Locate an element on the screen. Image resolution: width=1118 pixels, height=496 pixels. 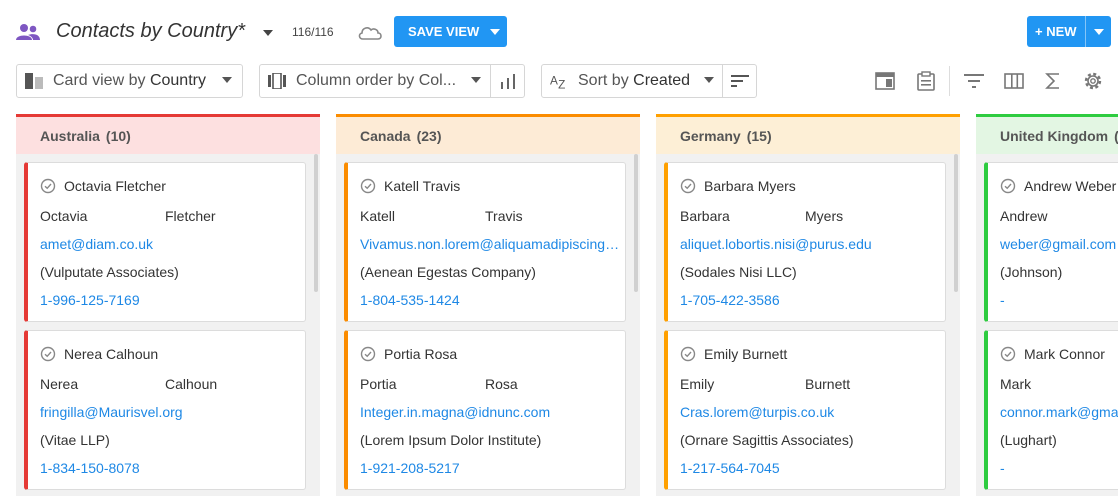
card-title-row: Andrew Weber is located at coordinates (1058, 186).